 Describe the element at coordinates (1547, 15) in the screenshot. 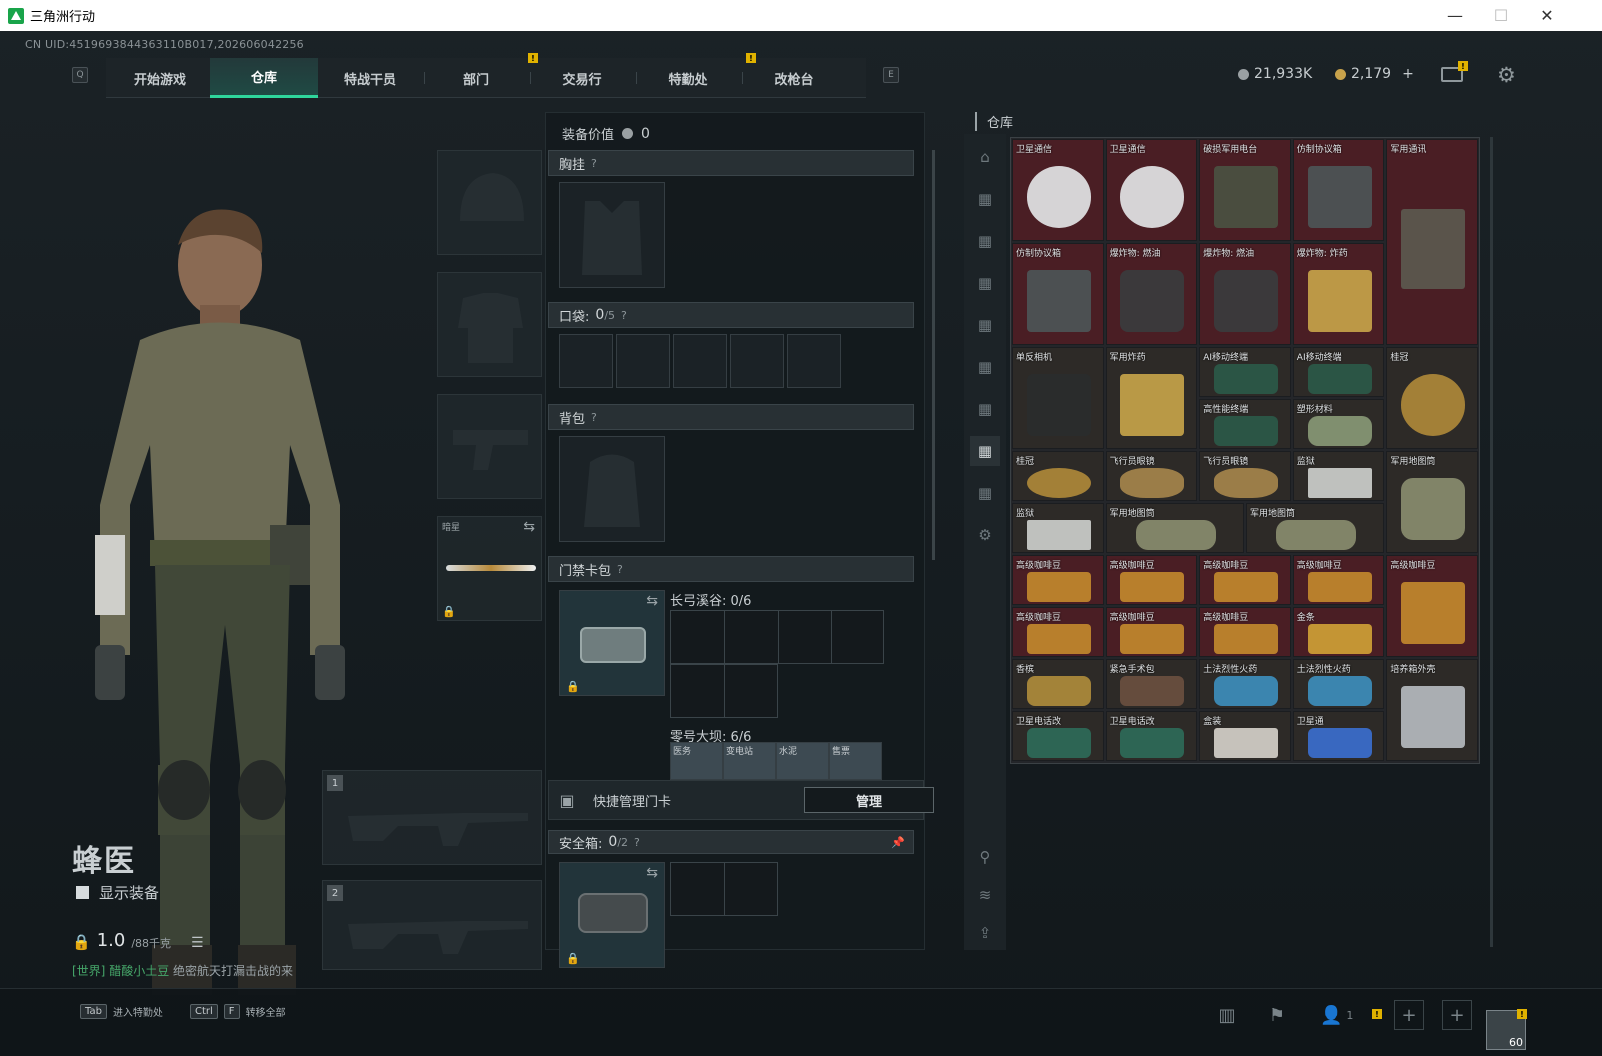

I see `close-button: ✕` at that location.